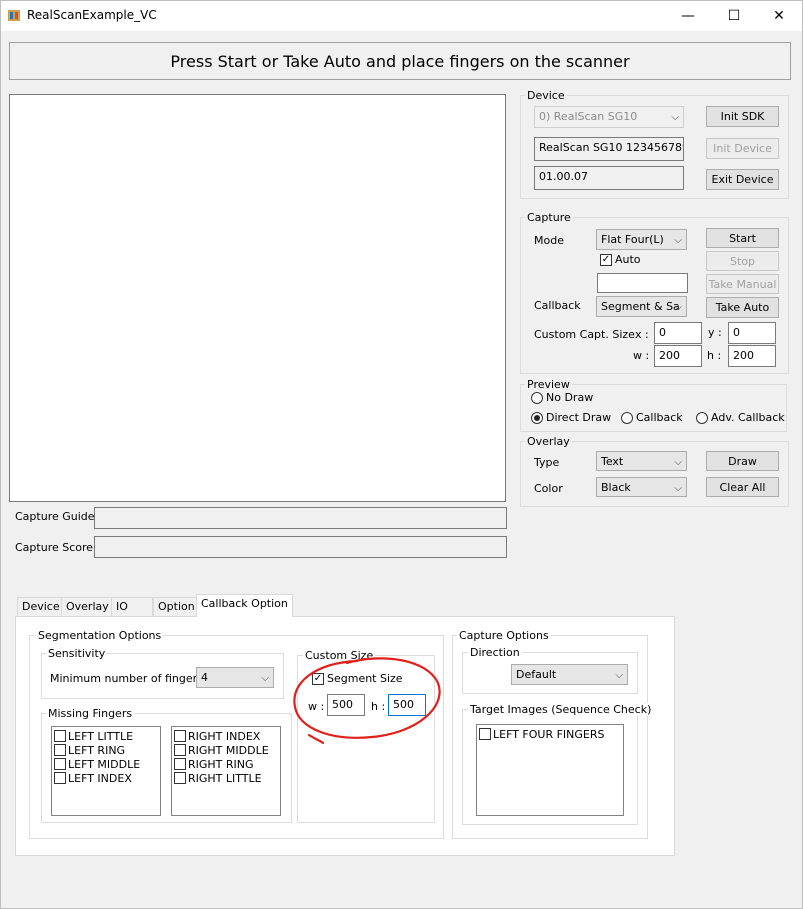  I want to click on maximize-button: ☐, so click(734, 16).